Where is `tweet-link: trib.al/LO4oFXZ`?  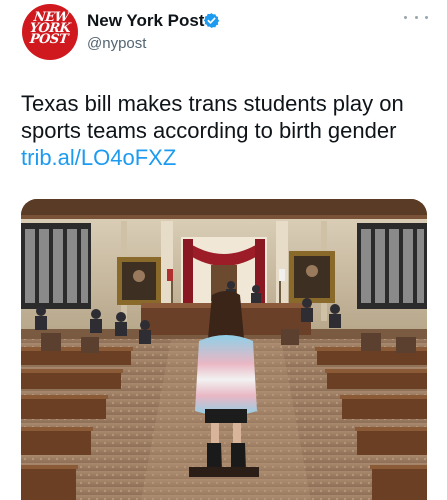
tweet-link: trib.al/LO4oFXZ is located at coordinates (230, 157).